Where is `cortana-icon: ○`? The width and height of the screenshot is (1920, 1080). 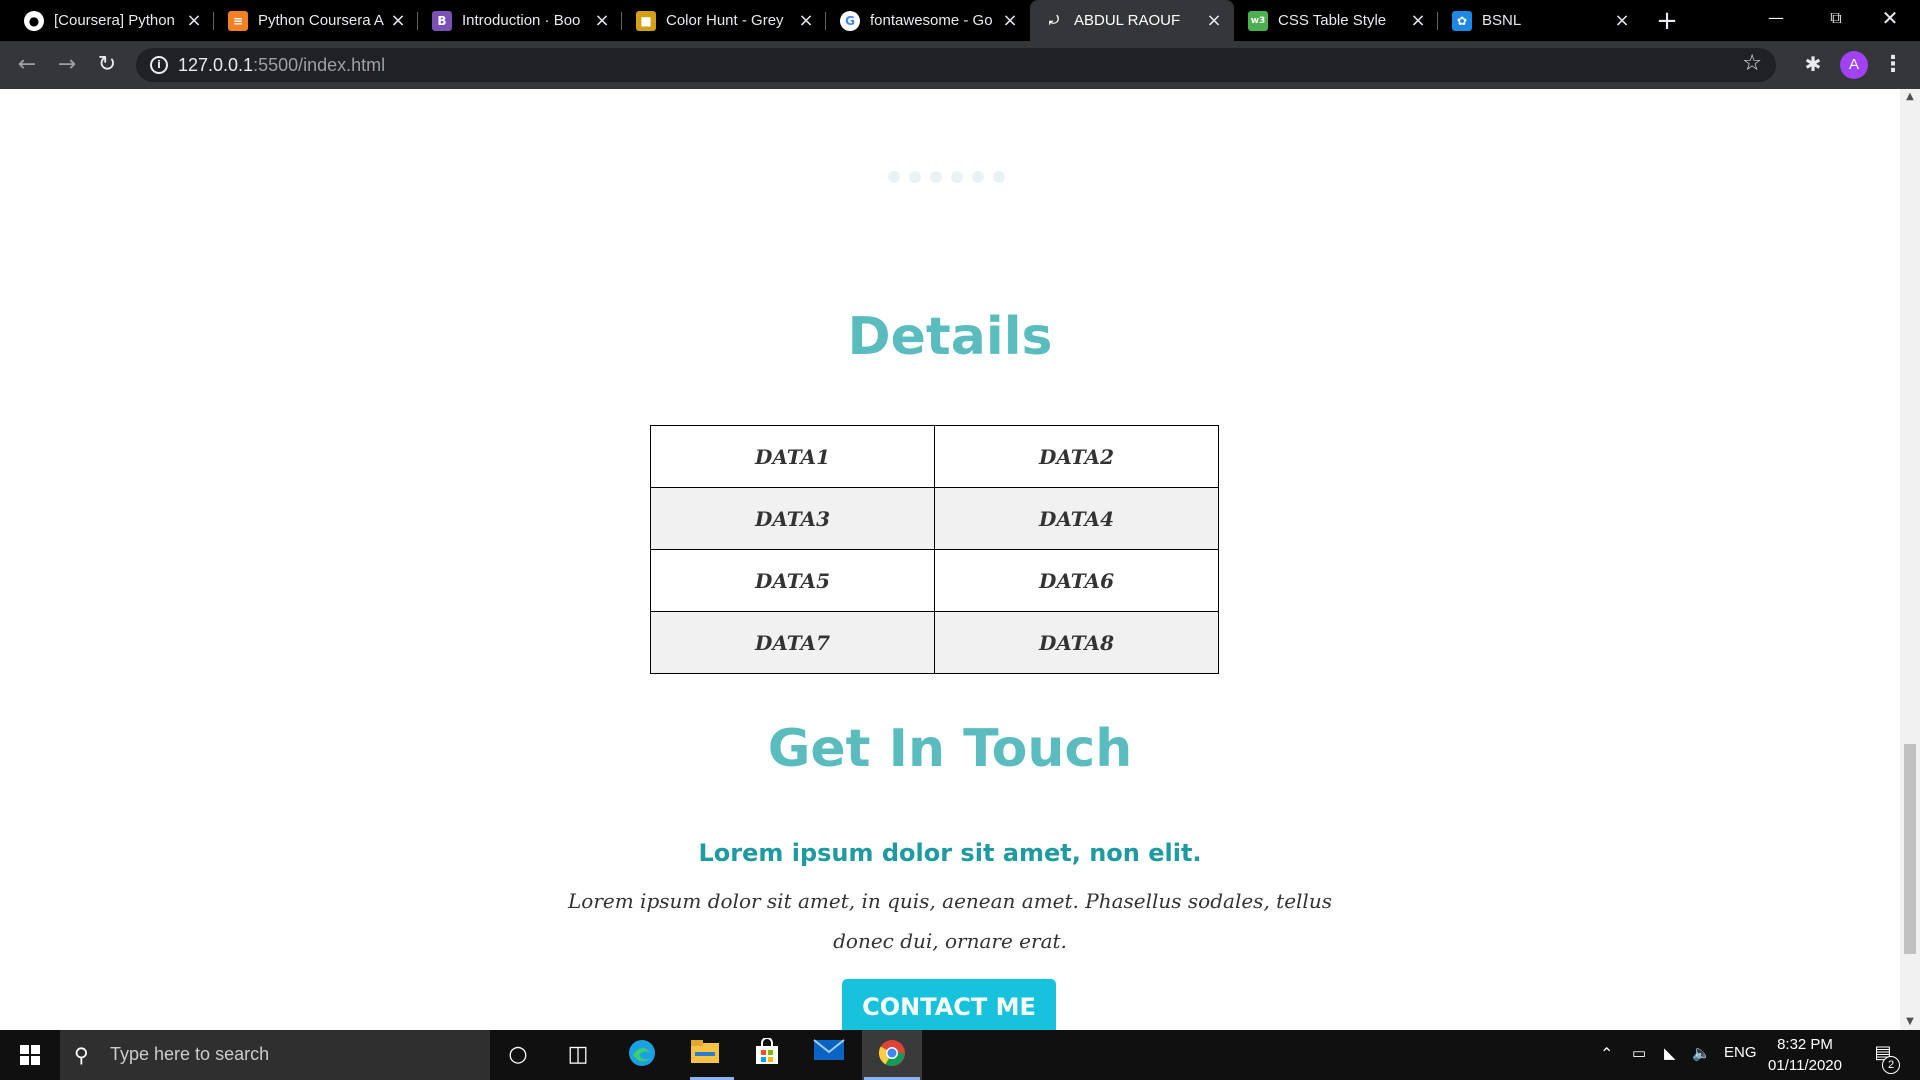 cortana-icon: ○ is located at coordinates (518, 1055).